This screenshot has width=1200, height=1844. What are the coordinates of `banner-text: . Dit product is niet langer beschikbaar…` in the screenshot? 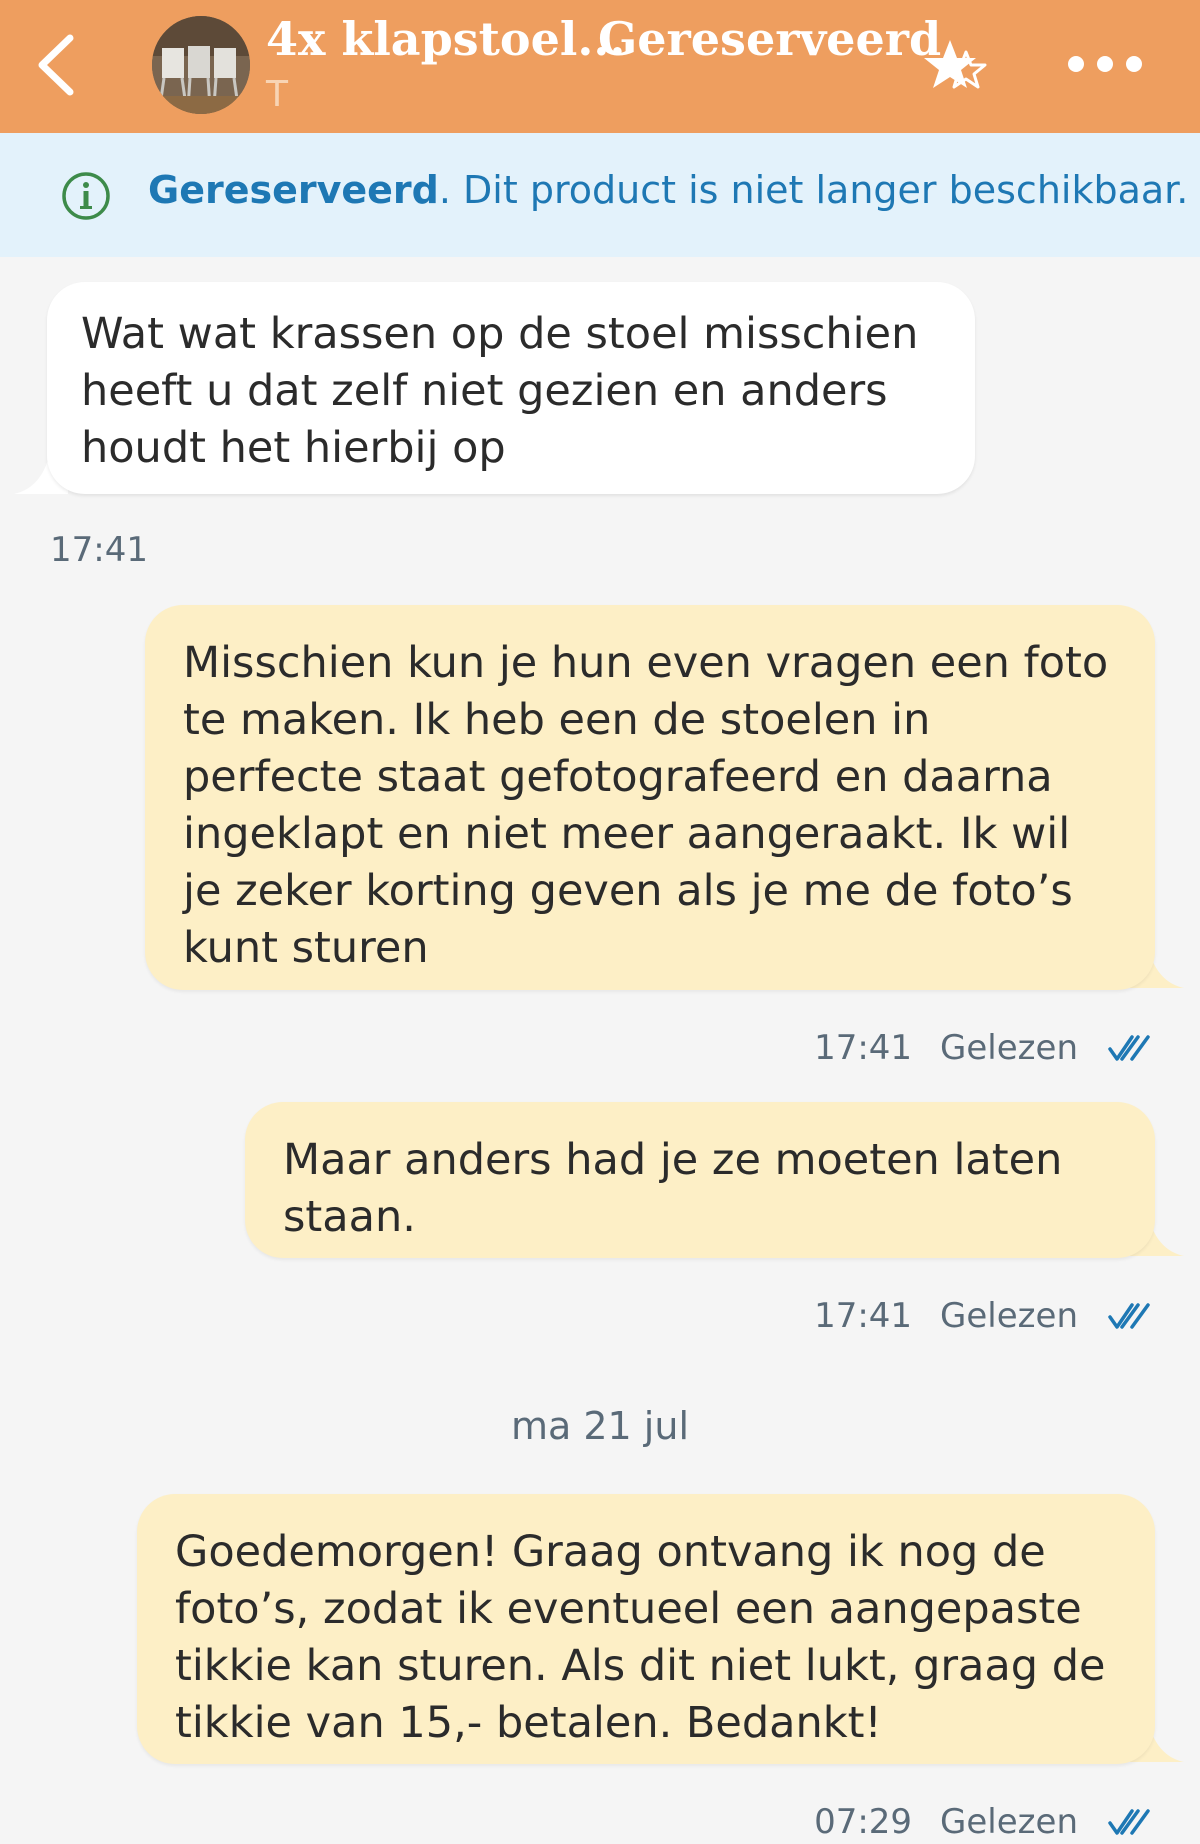 It's located at (813, 190).